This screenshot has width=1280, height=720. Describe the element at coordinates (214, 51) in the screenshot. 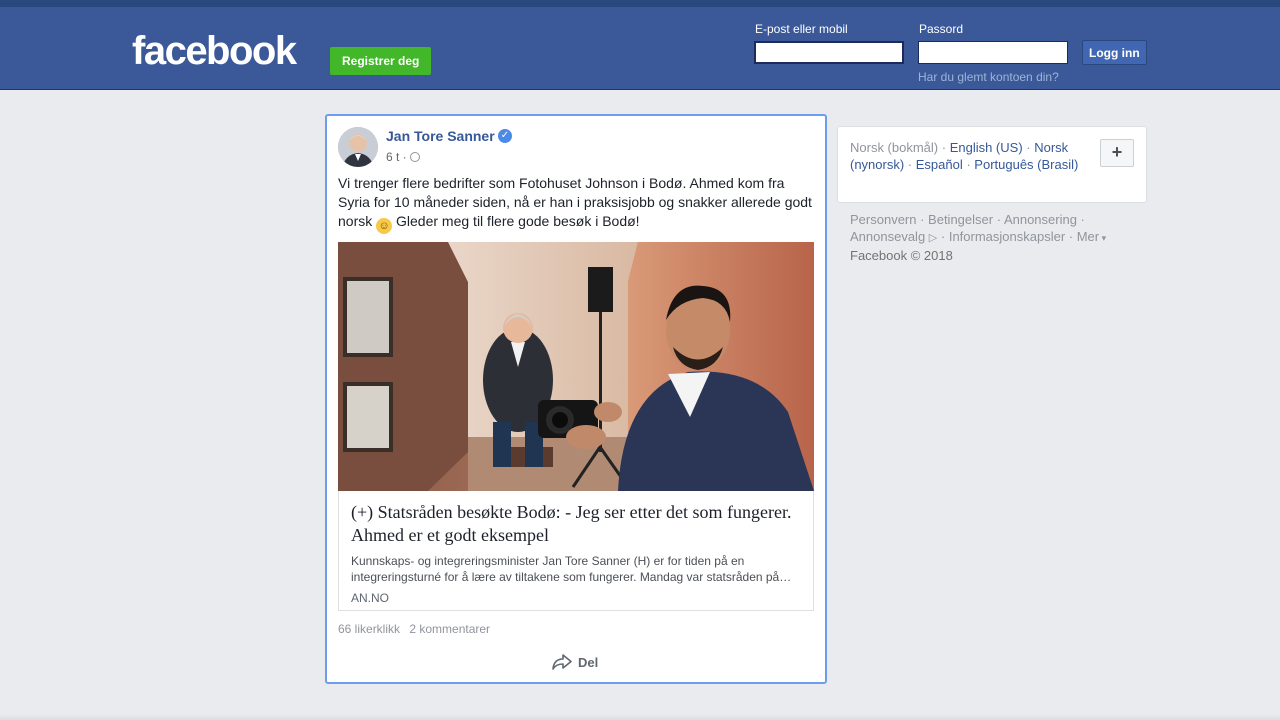

I see `facebook-logo: facebook` at that location.